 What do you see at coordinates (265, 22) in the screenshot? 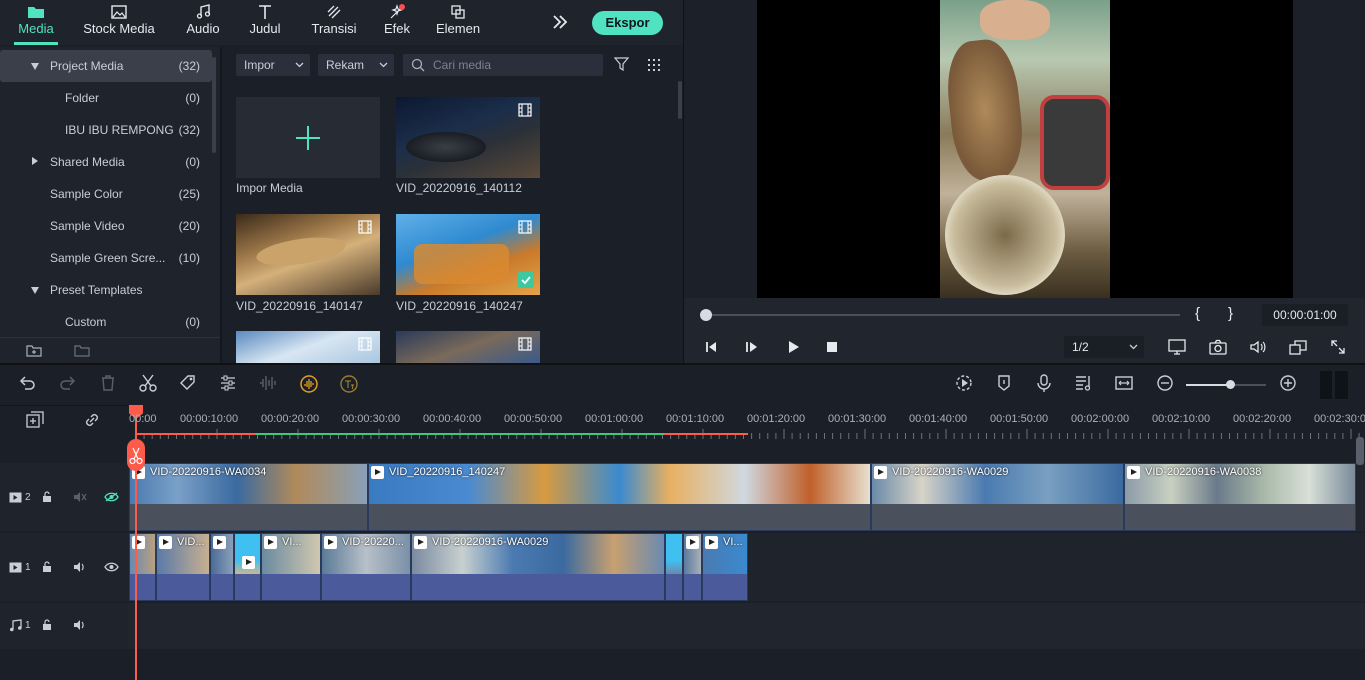
I see `tab-judul: Judul` at bounding box center [265, 22].